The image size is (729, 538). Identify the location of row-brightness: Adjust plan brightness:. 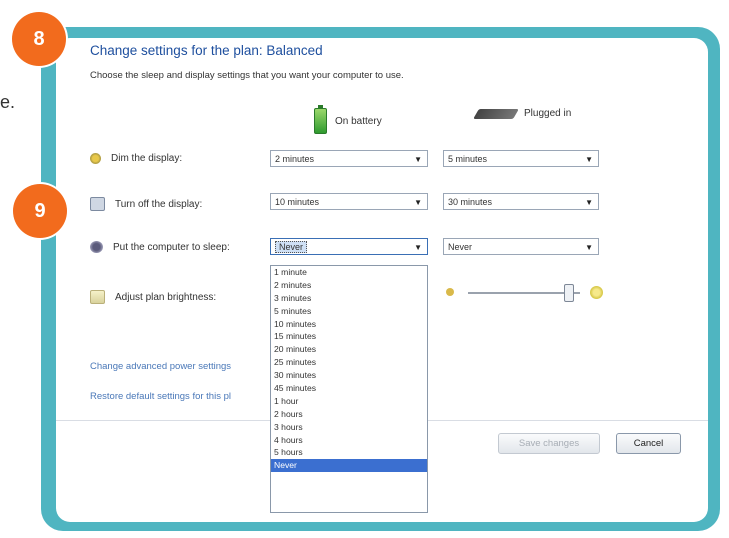
(153, 297).